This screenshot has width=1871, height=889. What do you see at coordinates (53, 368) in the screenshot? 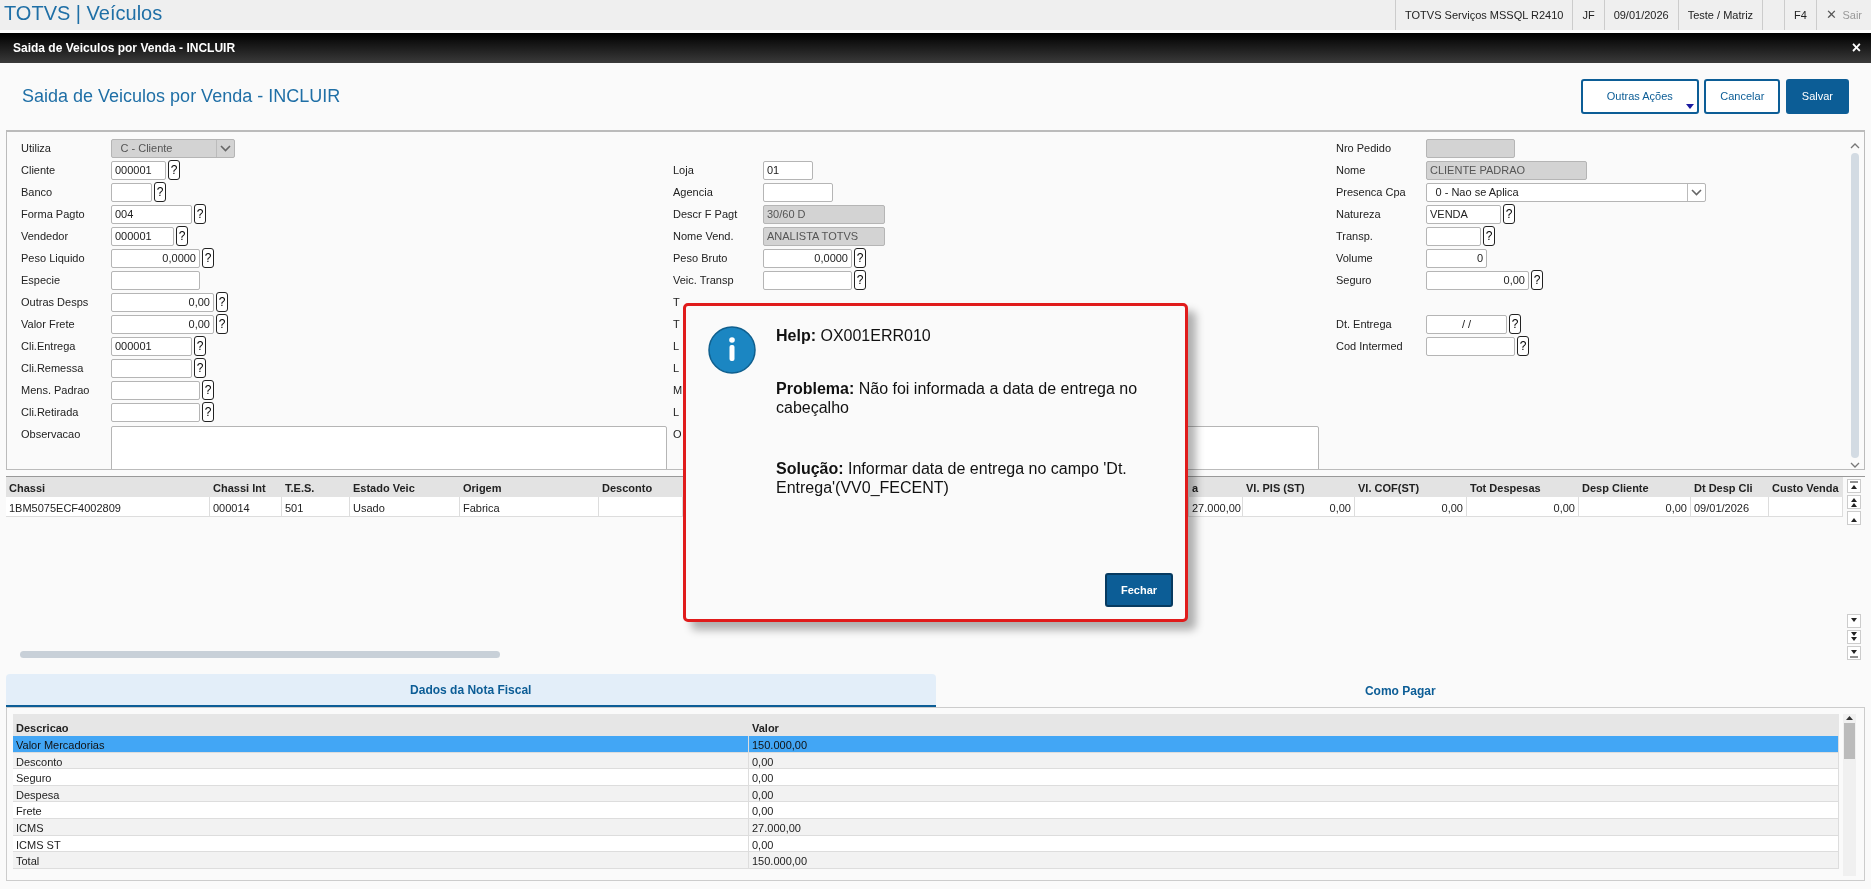
I see `field-label: Cli.Remessa` at bounding box center [53, 368].